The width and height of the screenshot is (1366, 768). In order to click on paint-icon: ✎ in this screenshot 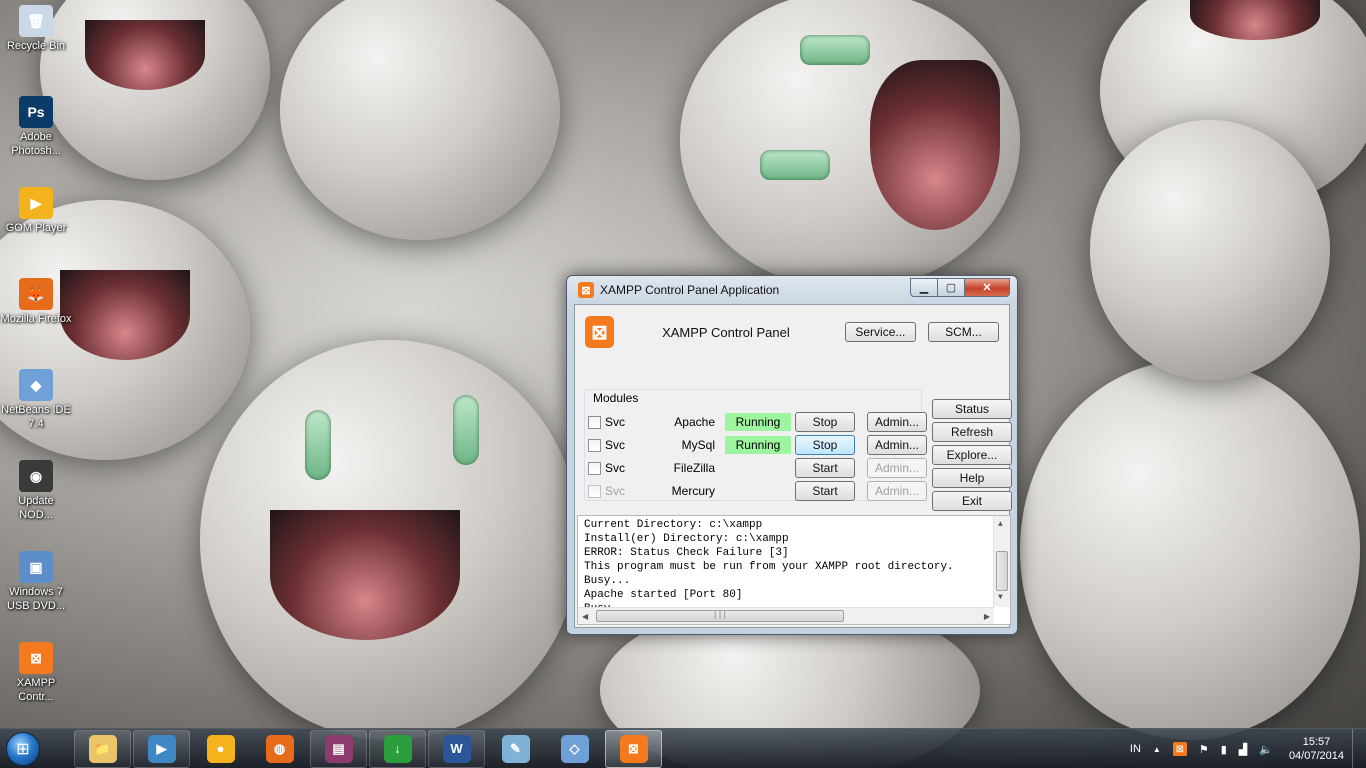, I will do `click(515, 748)`.